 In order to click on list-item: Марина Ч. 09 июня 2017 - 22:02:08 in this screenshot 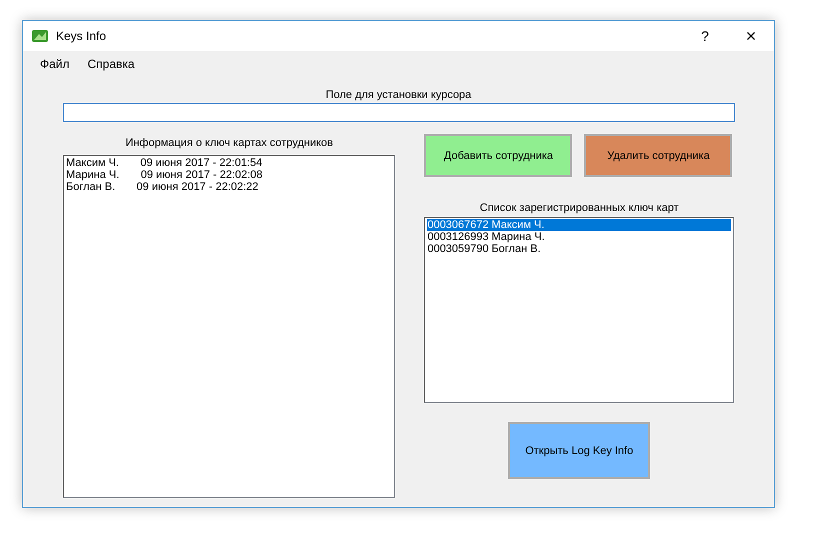, I will do `click(165, 175)`.